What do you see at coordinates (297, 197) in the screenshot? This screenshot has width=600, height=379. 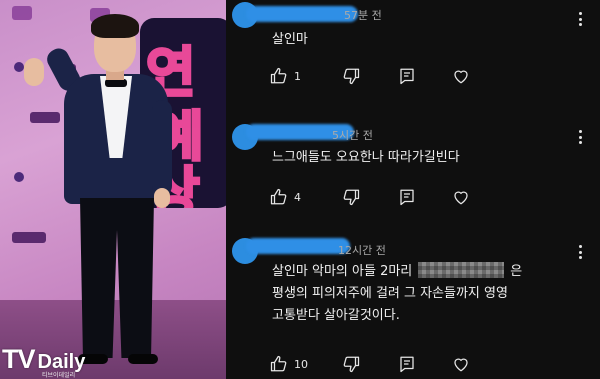 I see `like-count: 4` at bounding box center [297, 197].